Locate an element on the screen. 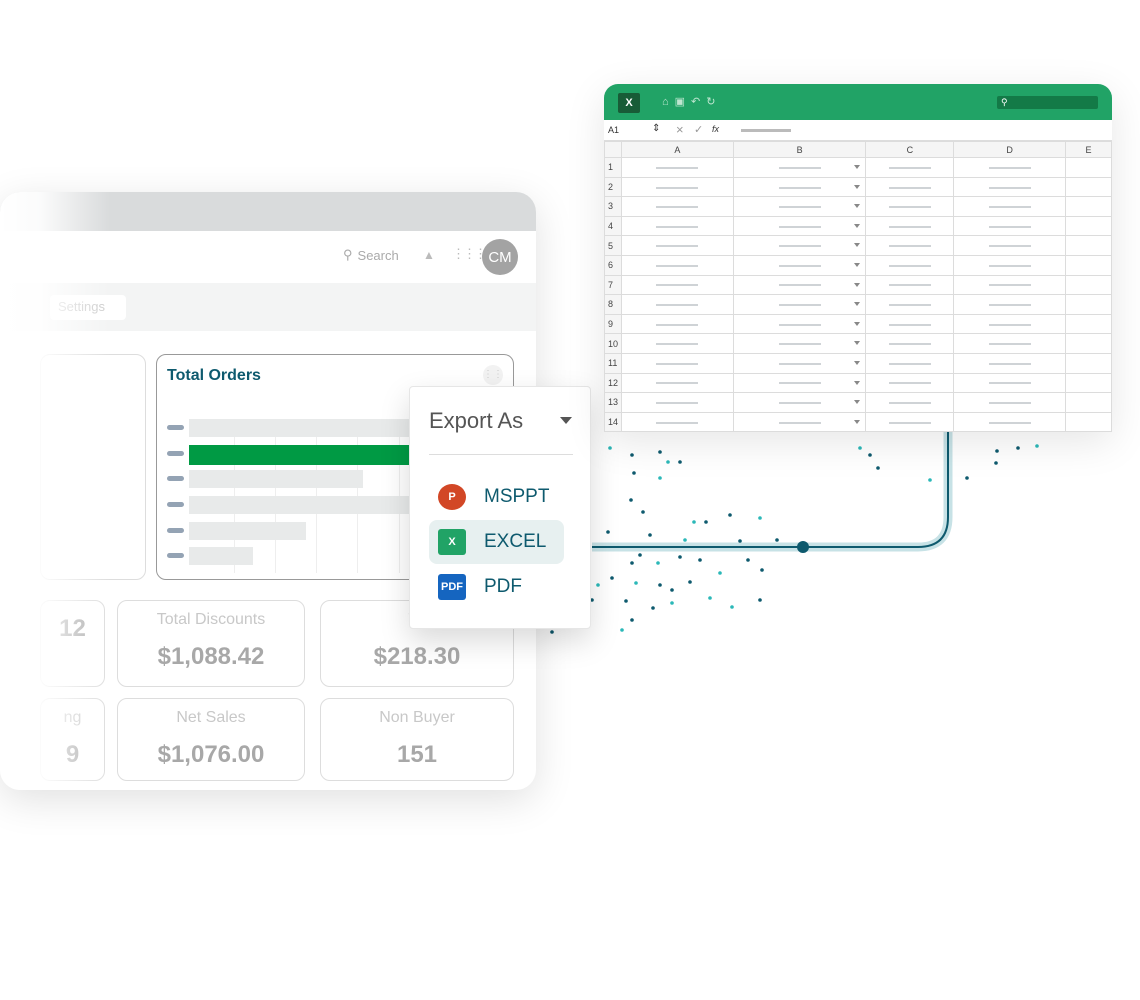 This screenshot has width=1140, height=1000. export-excel-item: X EXCEL is located at coordinates (496, 542).